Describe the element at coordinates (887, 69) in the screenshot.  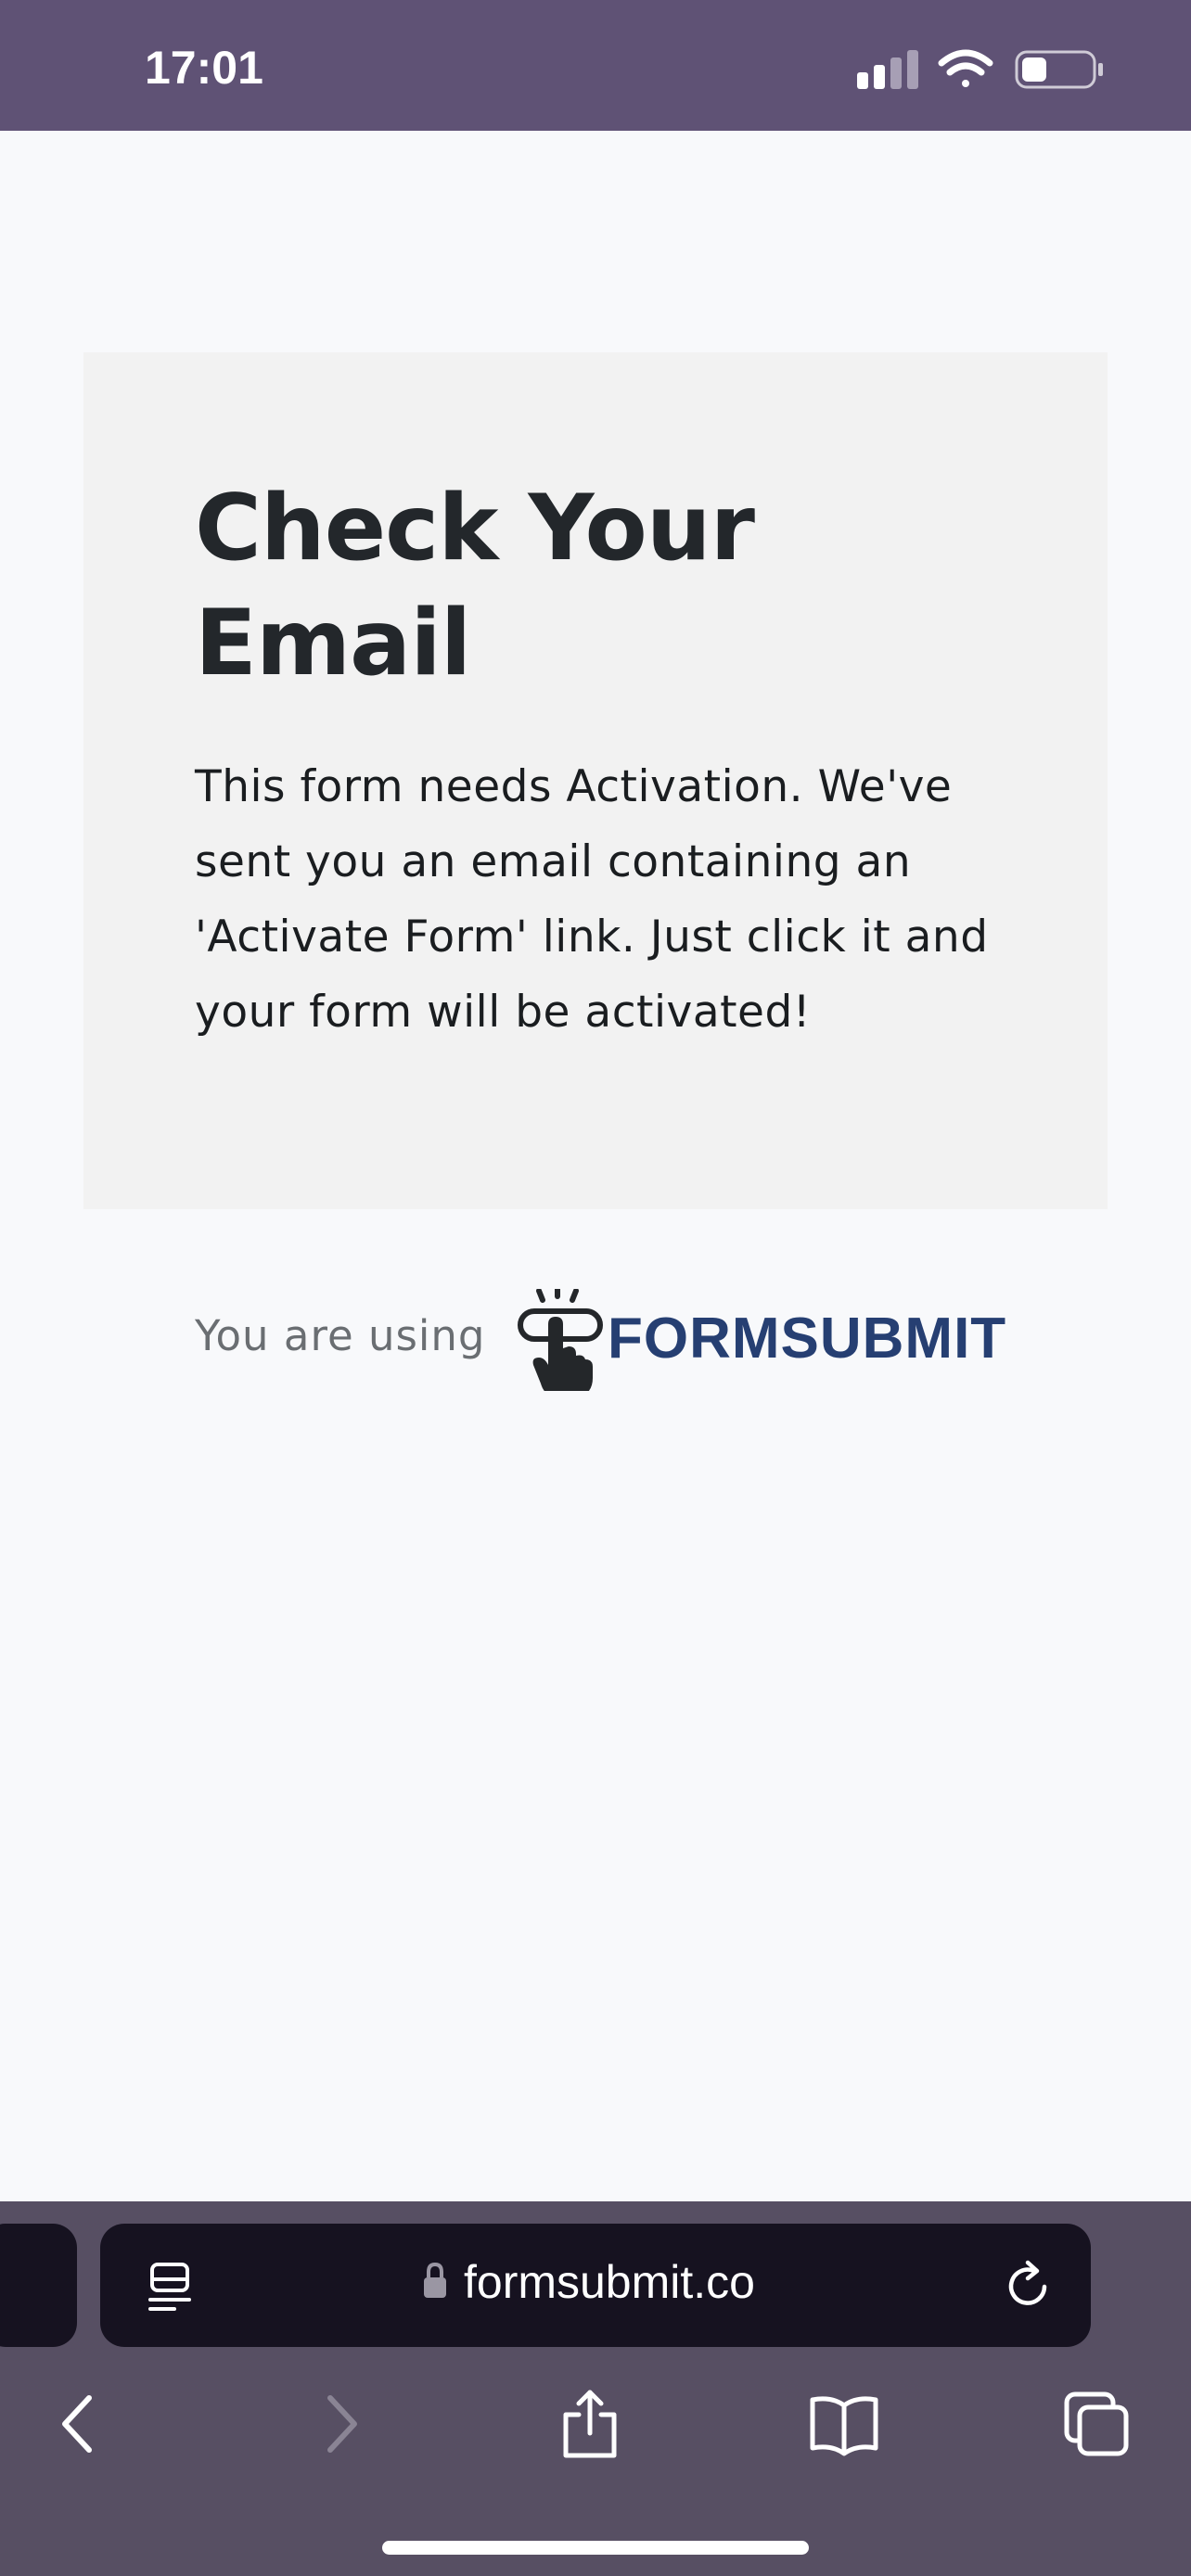
I see `cellular-signal-icon` at that location.